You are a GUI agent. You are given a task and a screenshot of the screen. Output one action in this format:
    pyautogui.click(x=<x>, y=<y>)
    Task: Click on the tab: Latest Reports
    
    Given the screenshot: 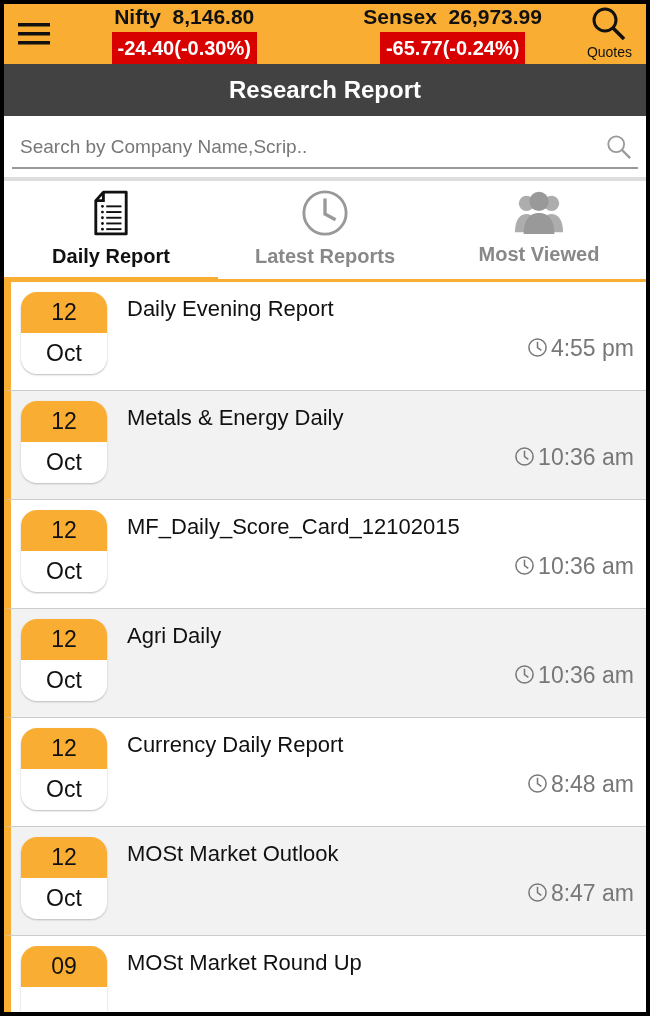 What is the action you would take?
    pyautogui.click(x=325, y=231)
    